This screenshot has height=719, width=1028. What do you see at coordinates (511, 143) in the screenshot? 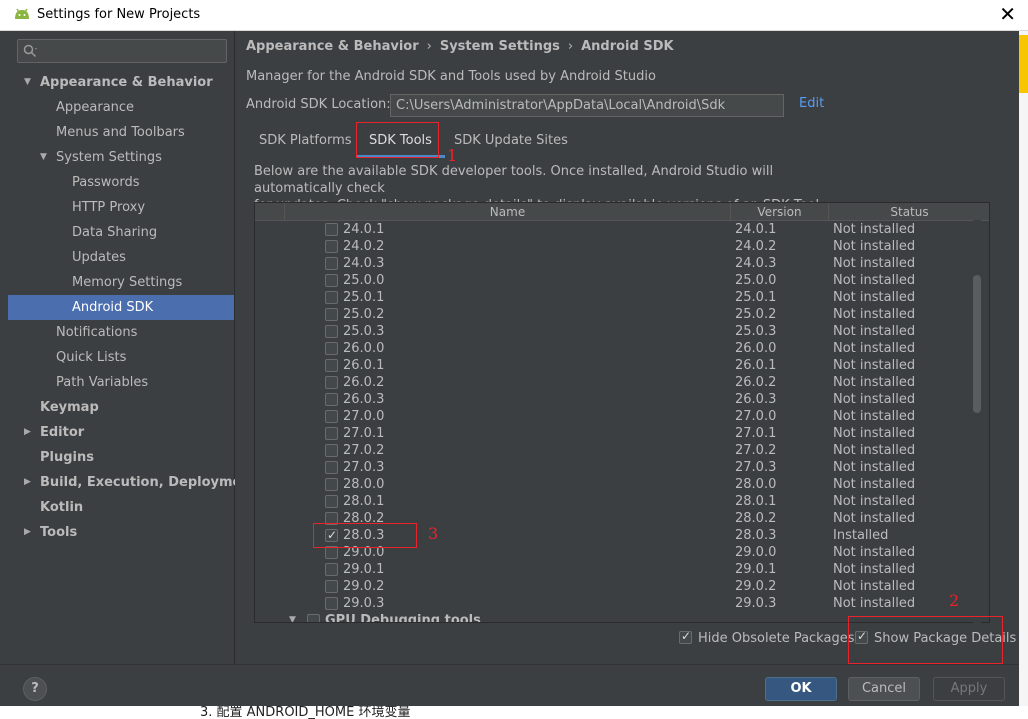
I see `tab-sdk-update-sites: SDK Update Sites` at bounding box center [511, 143].